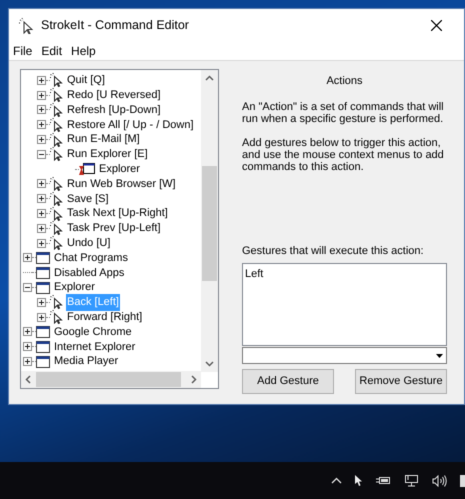 The width and height of the screenshot is (465, 499). I want to click on tree-item: Run Explorer [E], so click(107, 154).